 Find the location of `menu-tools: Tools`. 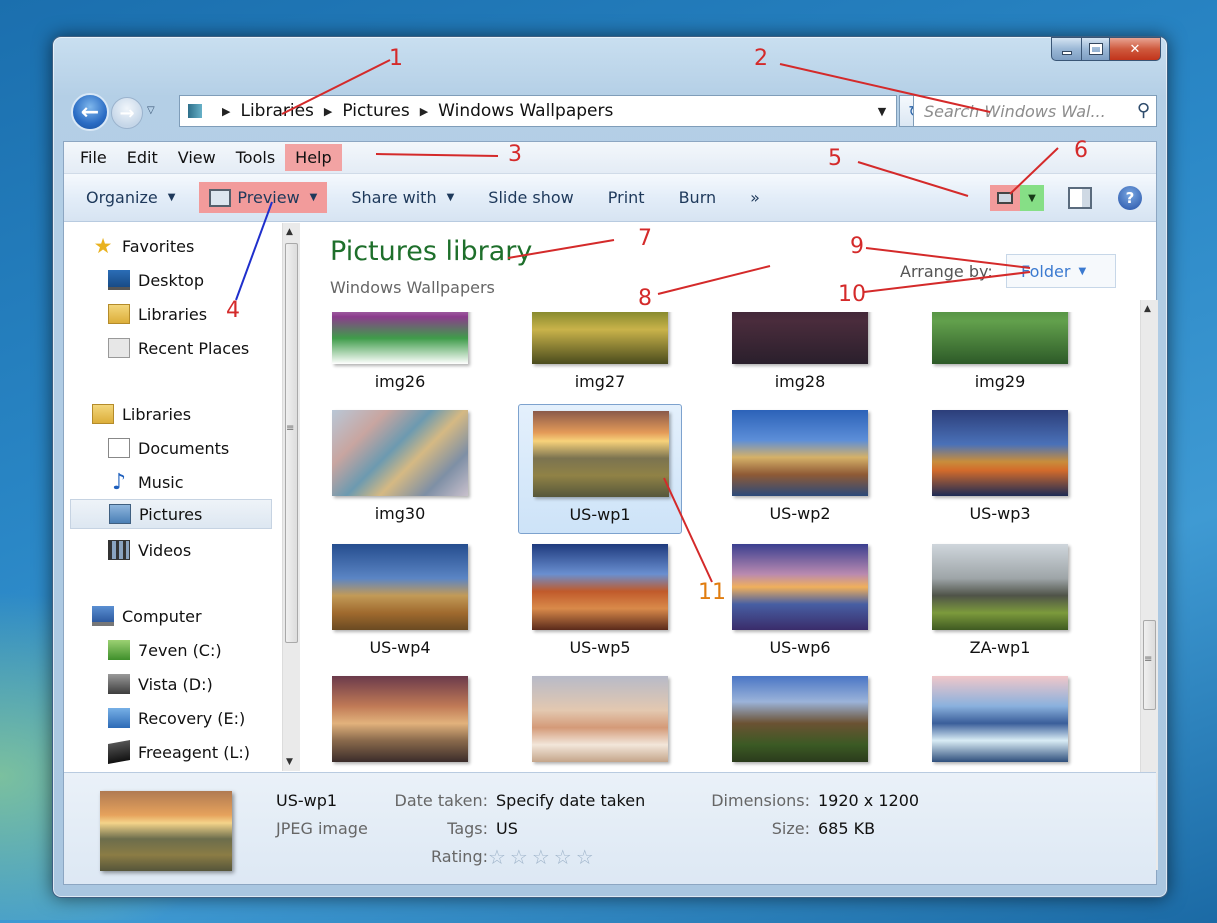

menu-tools: Tools is located at coordinates (255, 157).